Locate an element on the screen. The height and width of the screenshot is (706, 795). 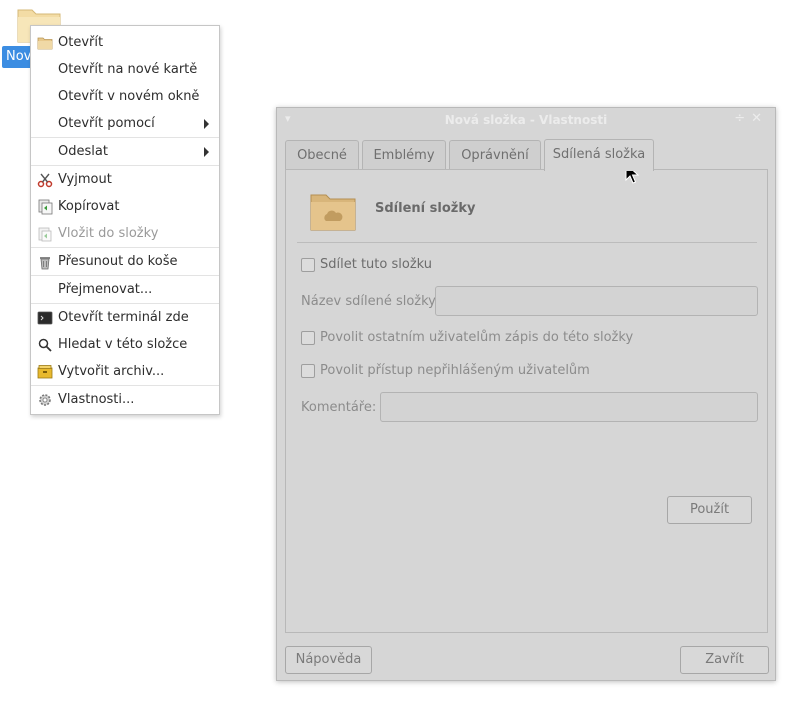
menu-item-cut: Vyjmout is located at coordinates (125, 179).